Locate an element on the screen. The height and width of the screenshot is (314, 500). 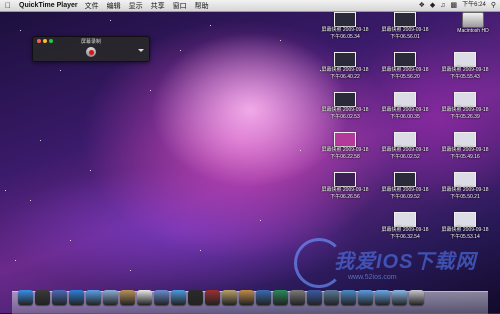
bluetooth-icon: ❖ is located at coordinates (422, 5).